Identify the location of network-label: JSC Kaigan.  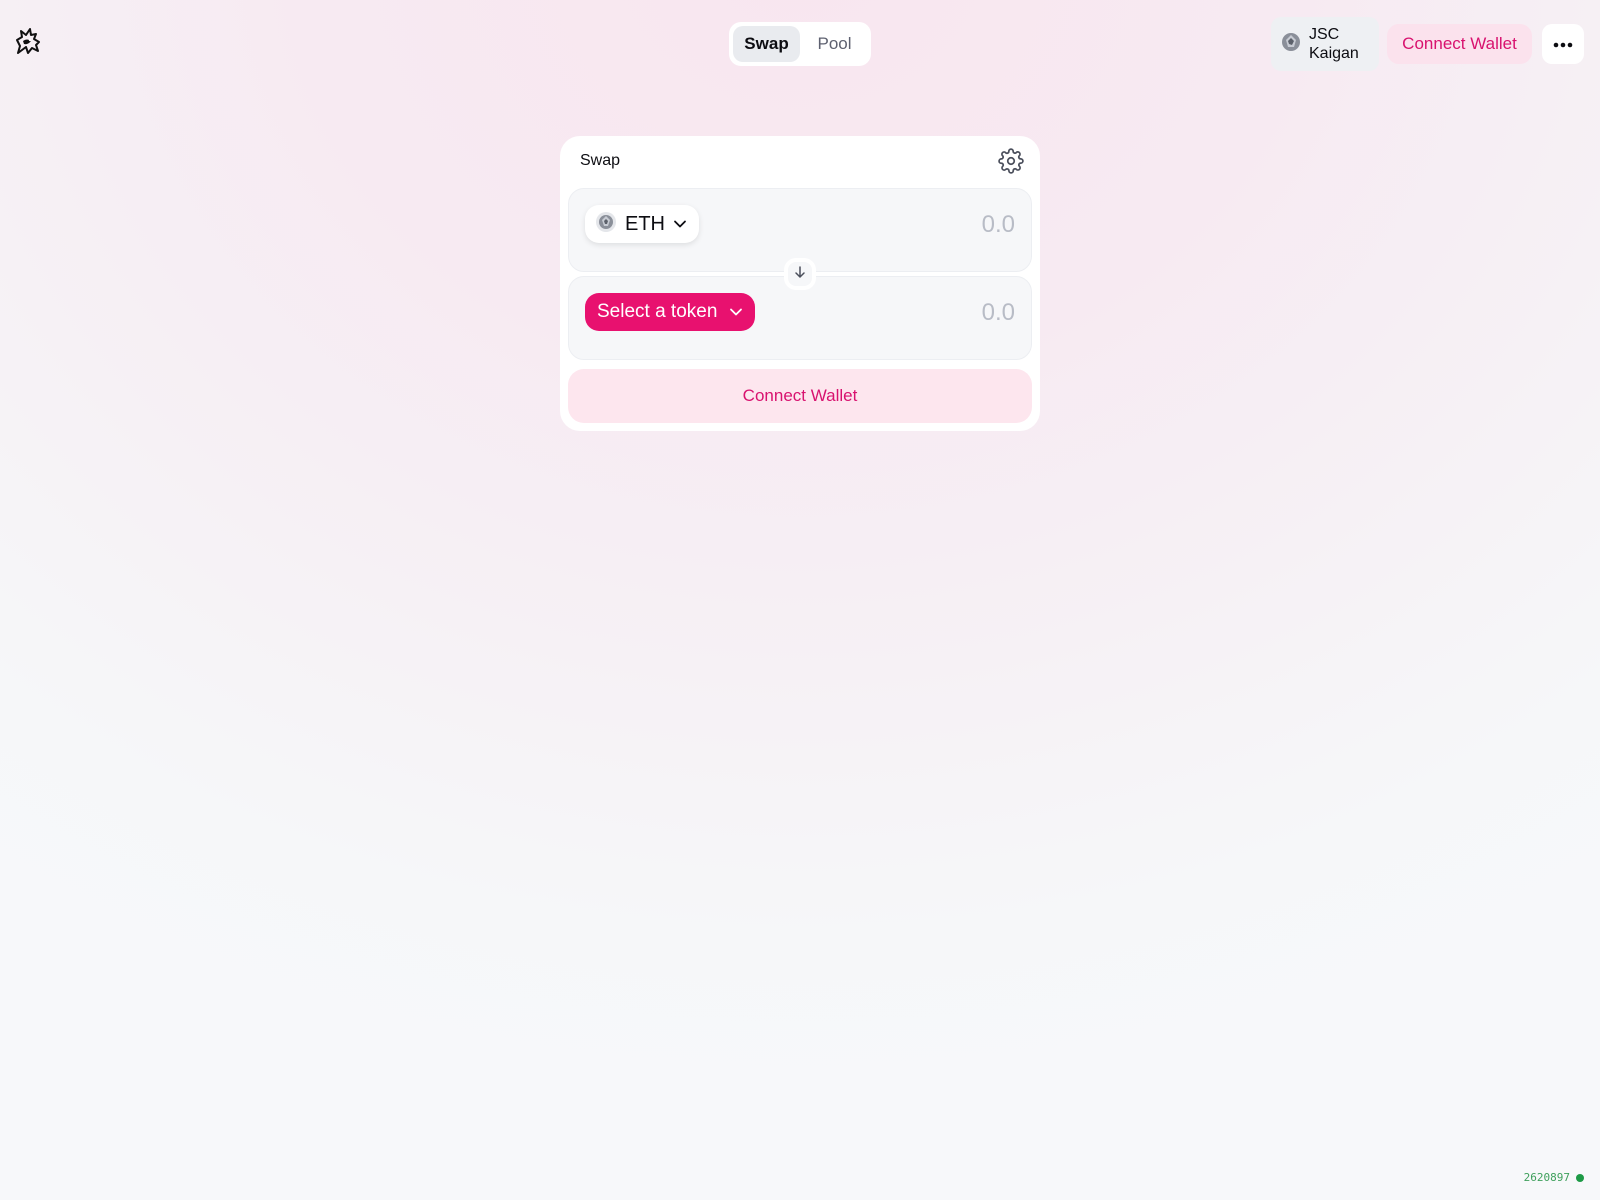
(1334, 44).